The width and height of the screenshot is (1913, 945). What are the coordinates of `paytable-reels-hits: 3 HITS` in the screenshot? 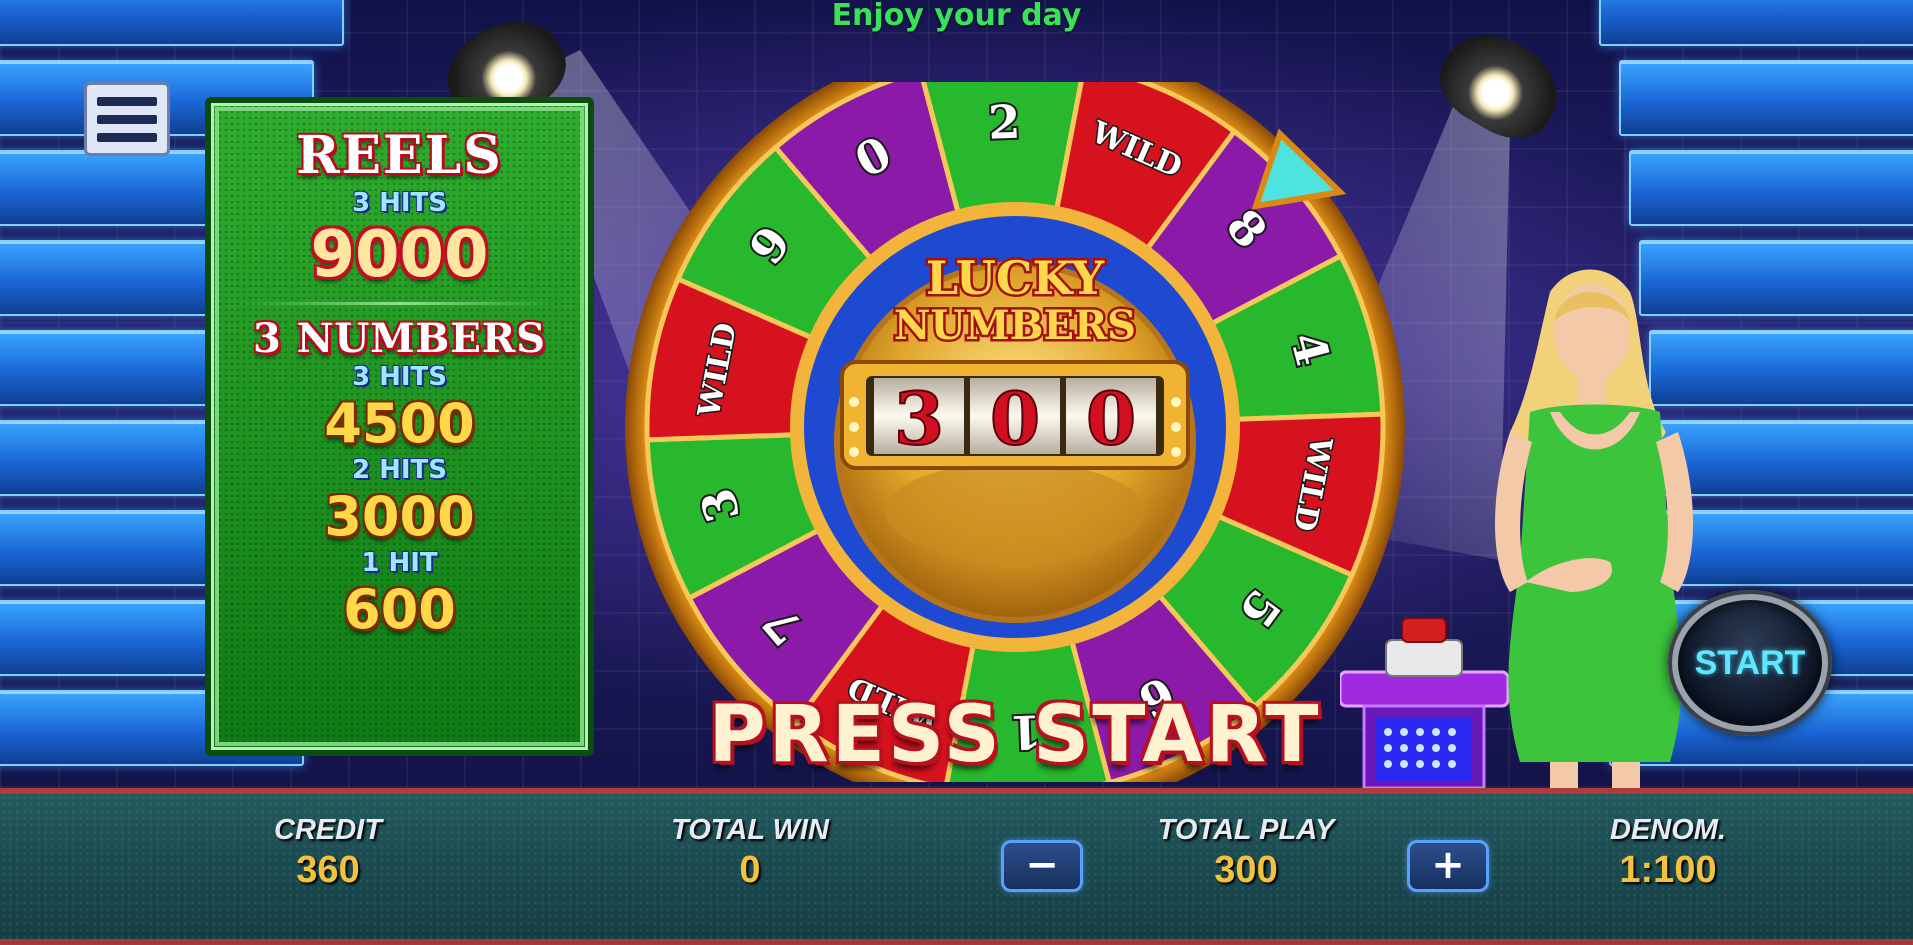 It's located at (399, 203).